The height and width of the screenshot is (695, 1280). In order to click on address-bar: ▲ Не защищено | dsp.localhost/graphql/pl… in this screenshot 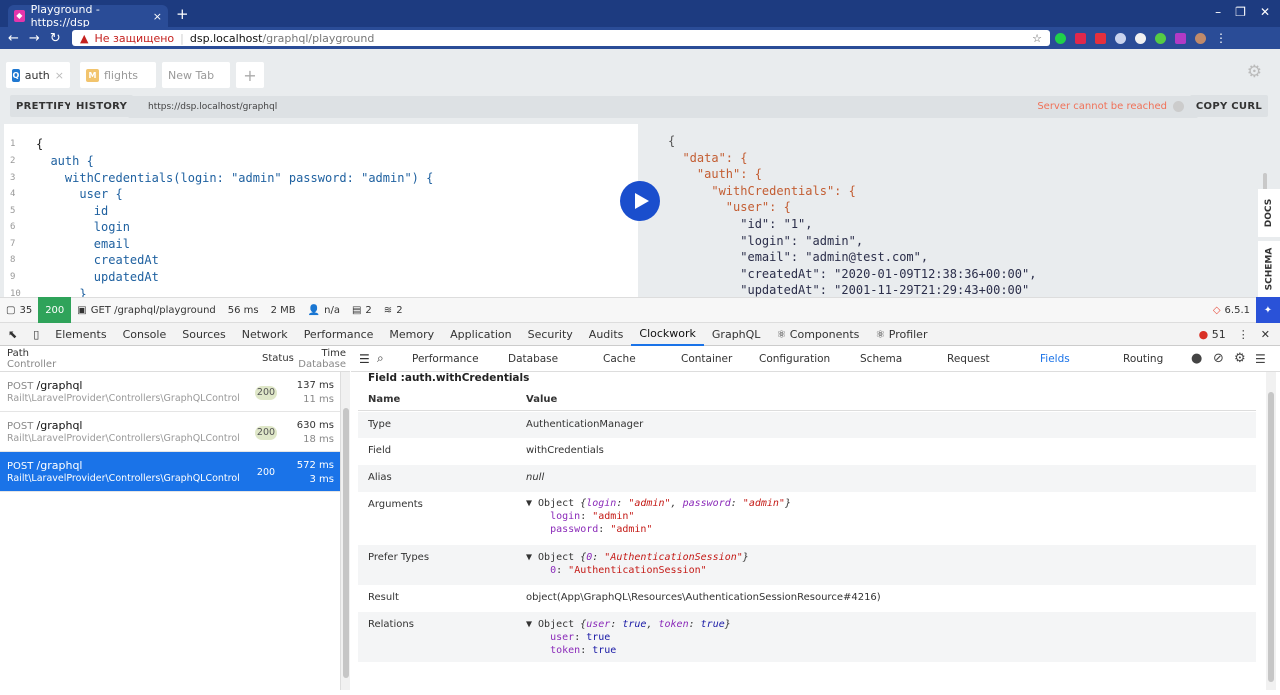, I will do `click(561, 38)`.